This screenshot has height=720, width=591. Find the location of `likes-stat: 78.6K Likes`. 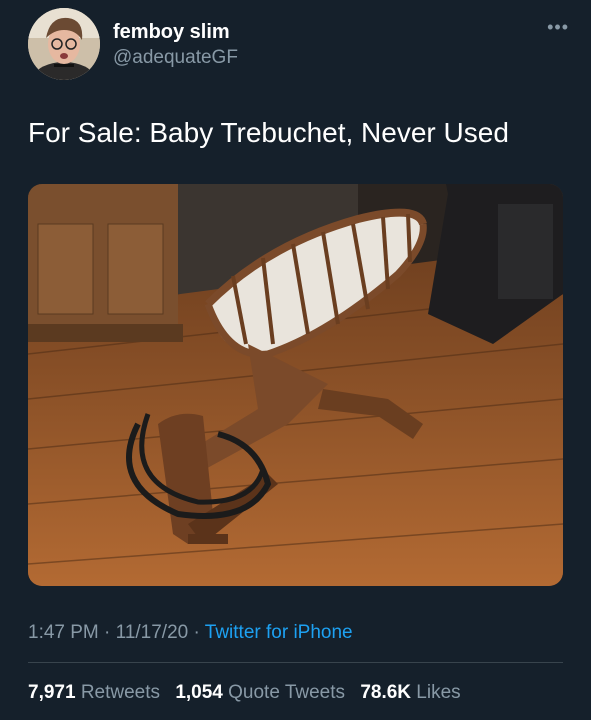

likes-stat: 78.6K Likes is located at coordinates (410, 692).